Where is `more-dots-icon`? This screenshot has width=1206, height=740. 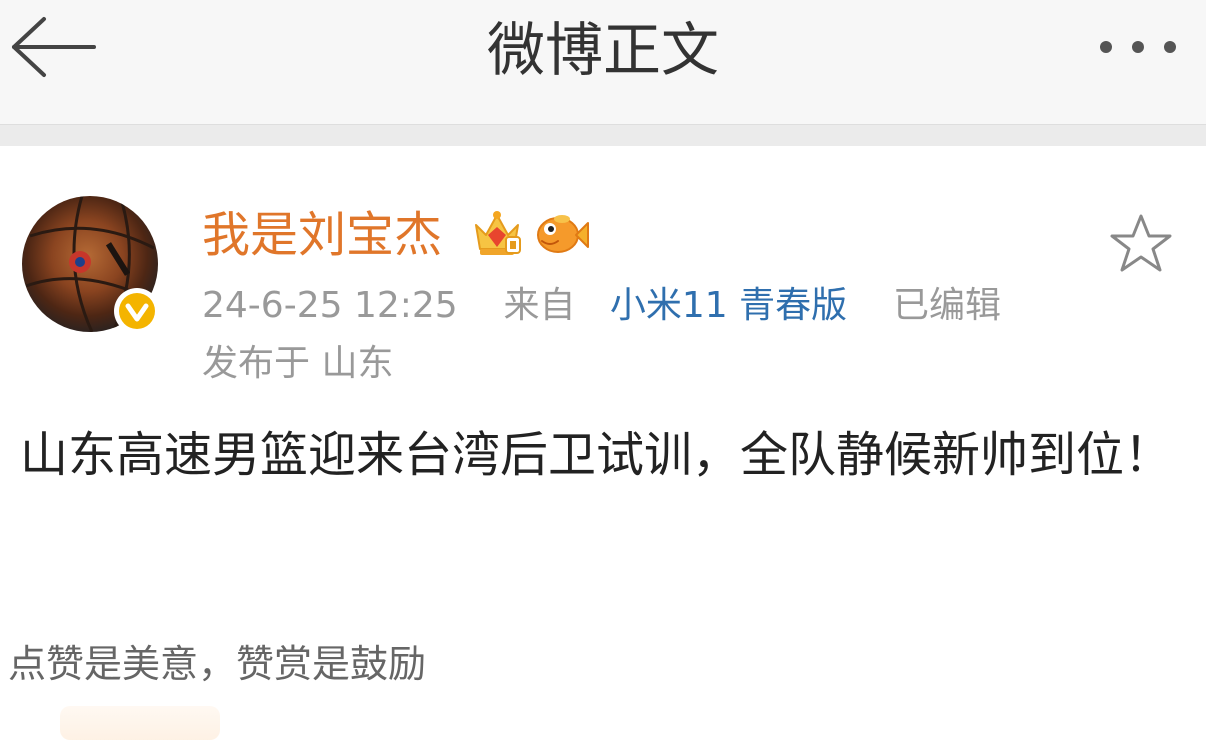 more-dots-icon is located at coordinates (1138, 47).